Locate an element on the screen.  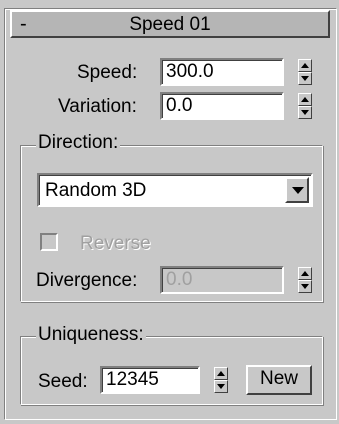
new-seed-button: New is located at coordinates (279, 380).